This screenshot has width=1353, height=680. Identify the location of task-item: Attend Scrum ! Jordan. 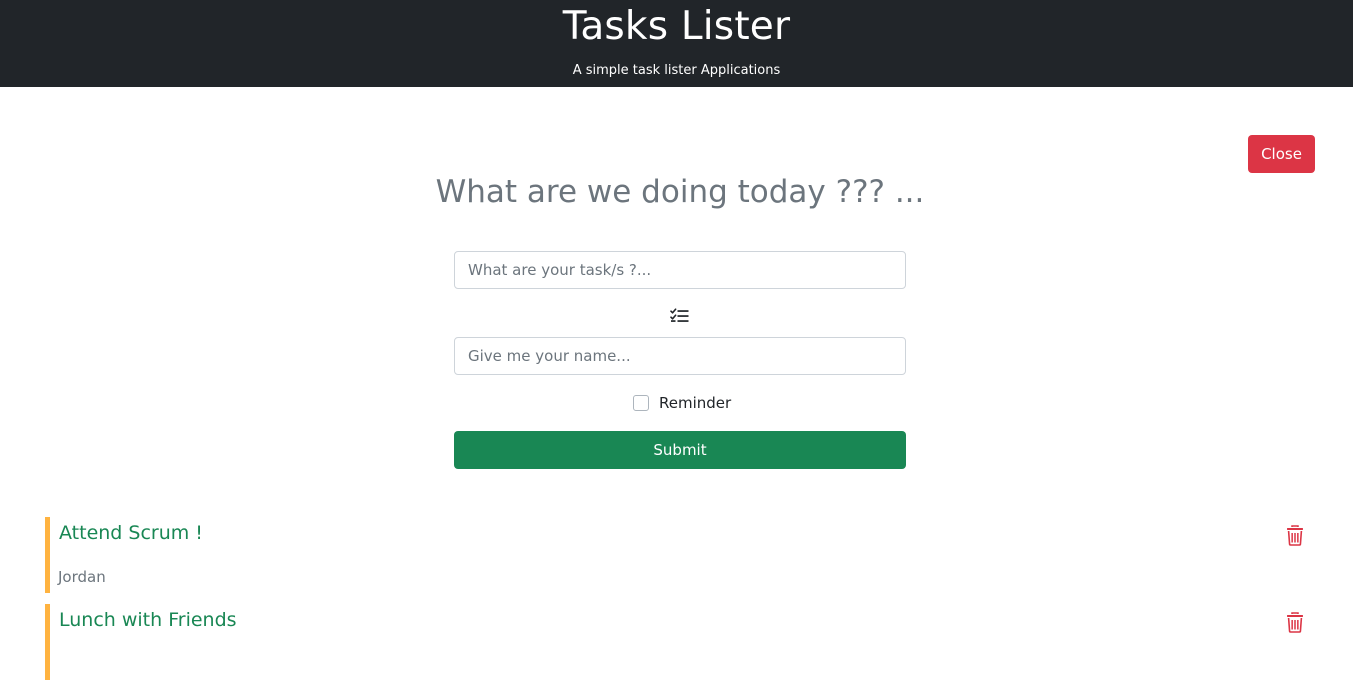
(680, 555).